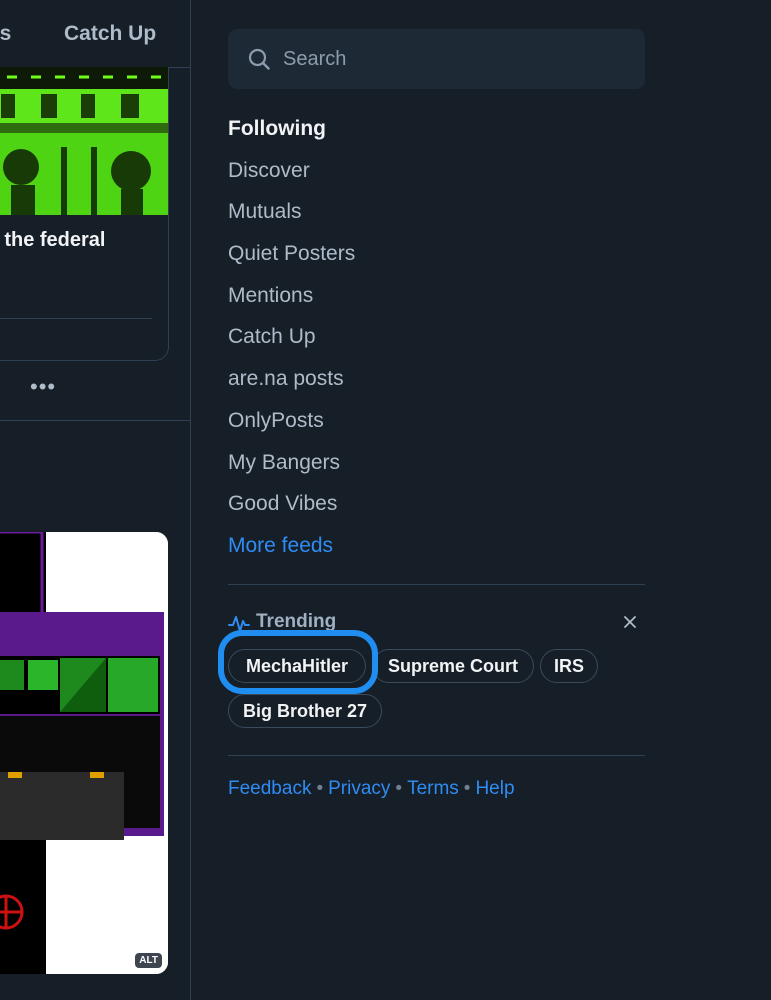 The image size is (771, 1000). What do you see at coordinates (190, 500) in the screenshot?
I see `column-divider` at bounding box center [190, 500].